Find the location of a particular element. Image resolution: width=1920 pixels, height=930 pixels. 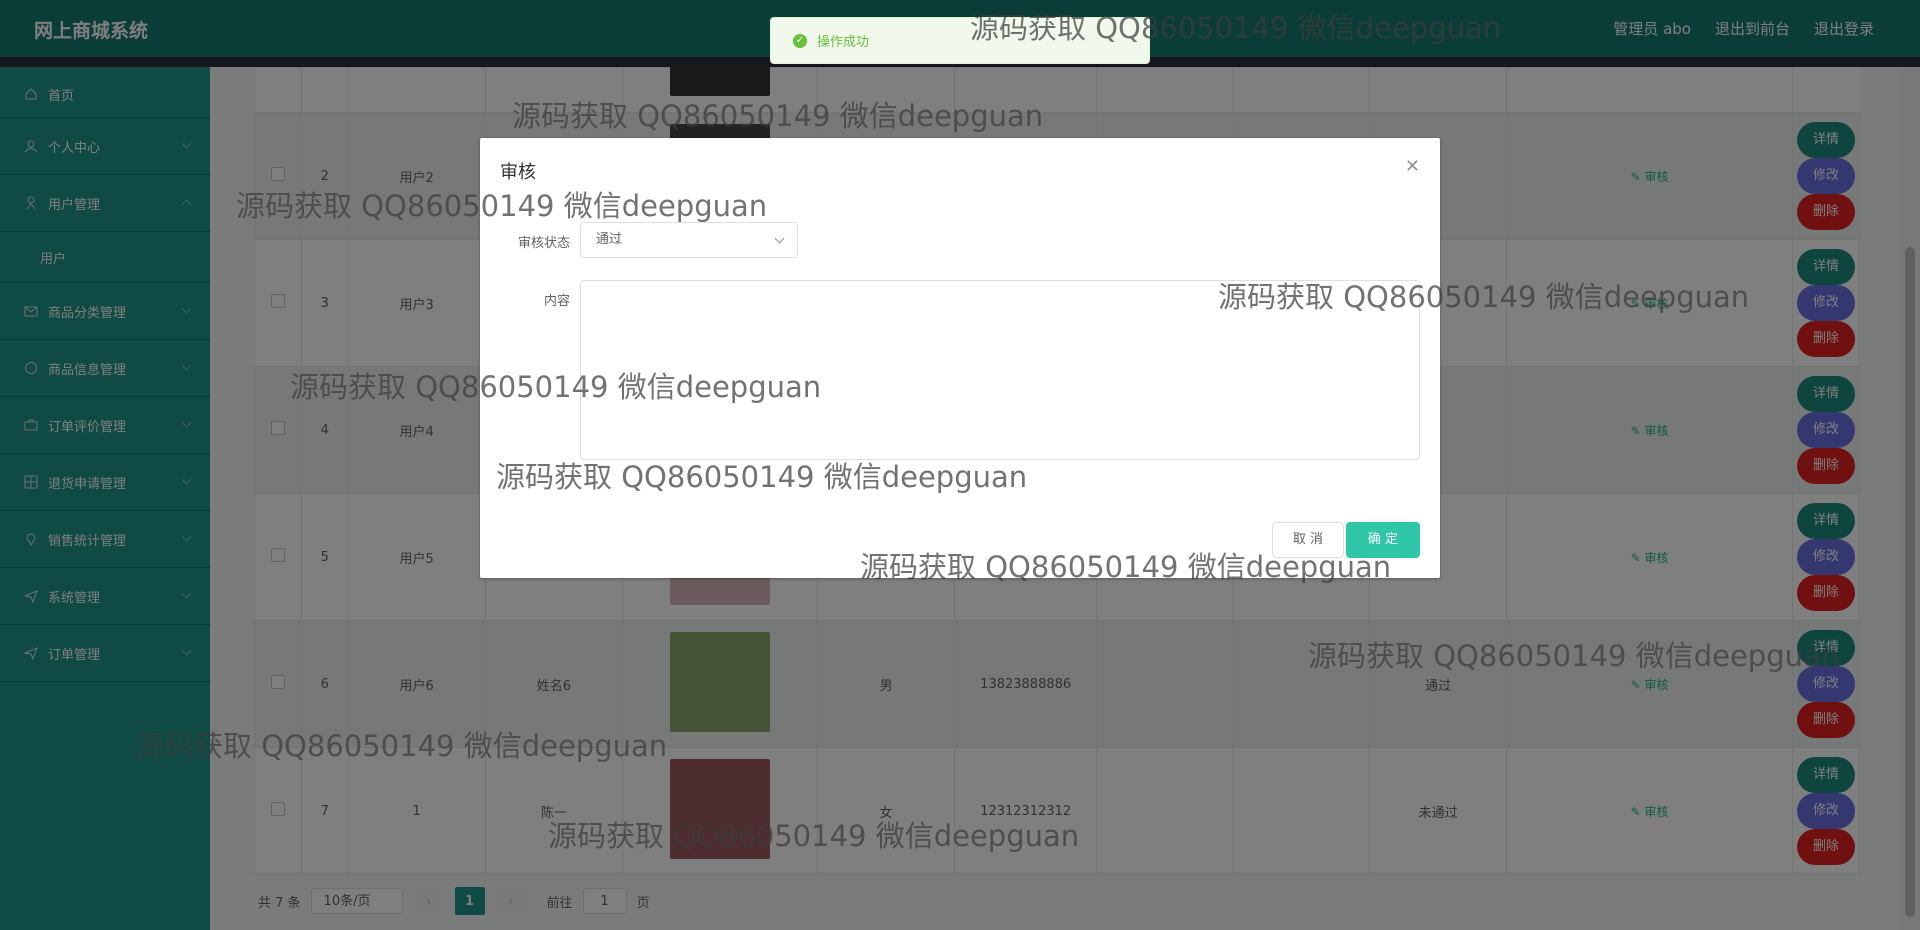

dialog-title: 审核 is located at coordinates (518, 172).